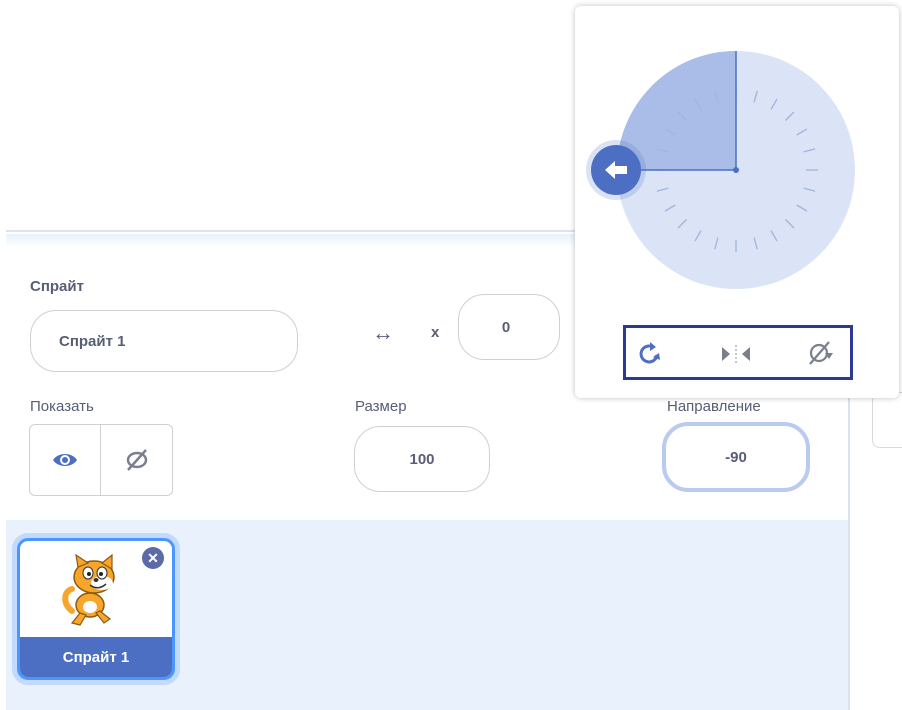 This screenshot has height=710, width=902. Describe the element at coordinates (153, 558) in the screenshot. I see `delete-sprite-icon: ✕` at that location.